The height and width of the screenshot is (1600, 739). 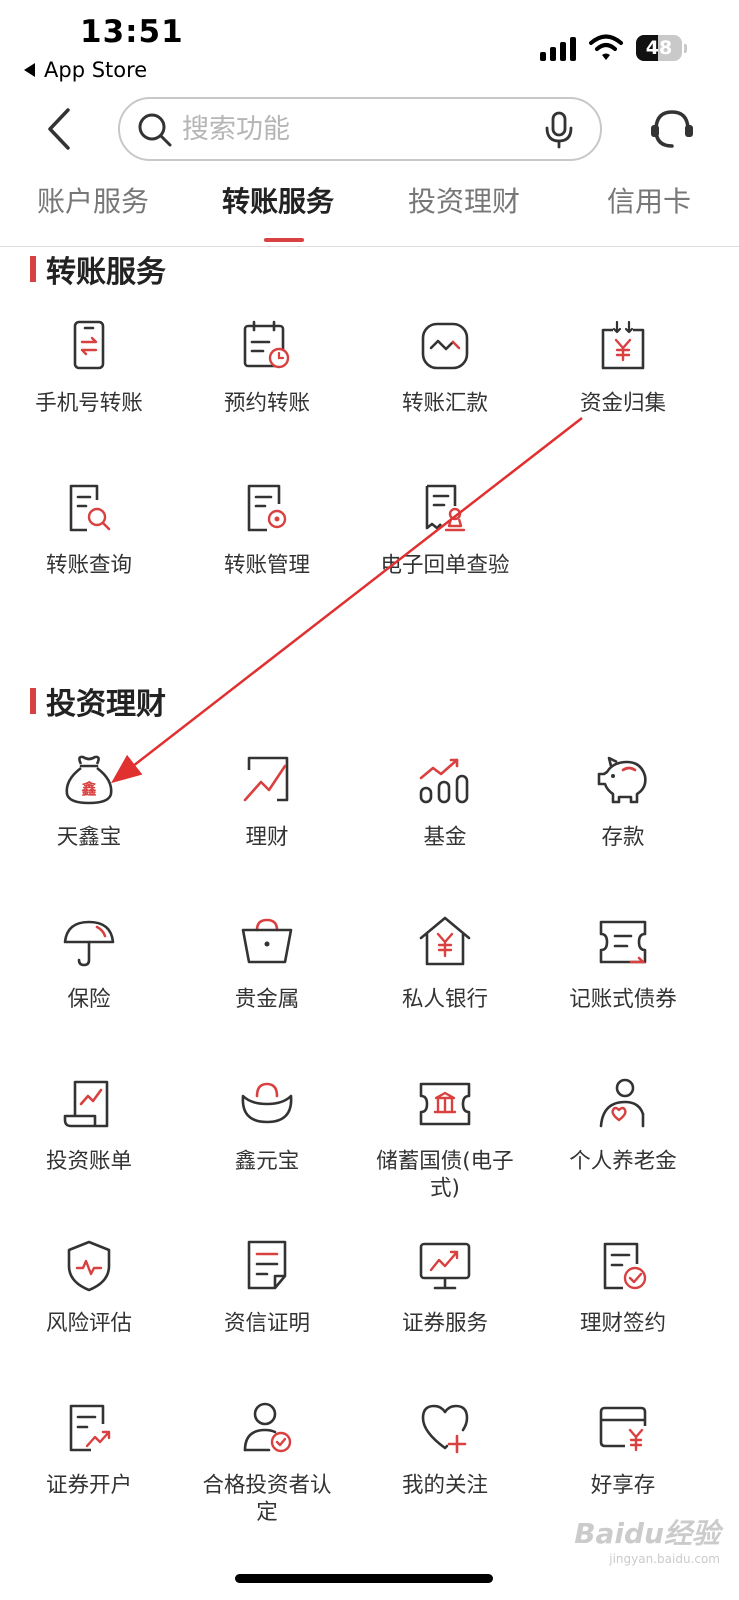 I want to click on fund-collection-icon, so click(x=623, y=345).